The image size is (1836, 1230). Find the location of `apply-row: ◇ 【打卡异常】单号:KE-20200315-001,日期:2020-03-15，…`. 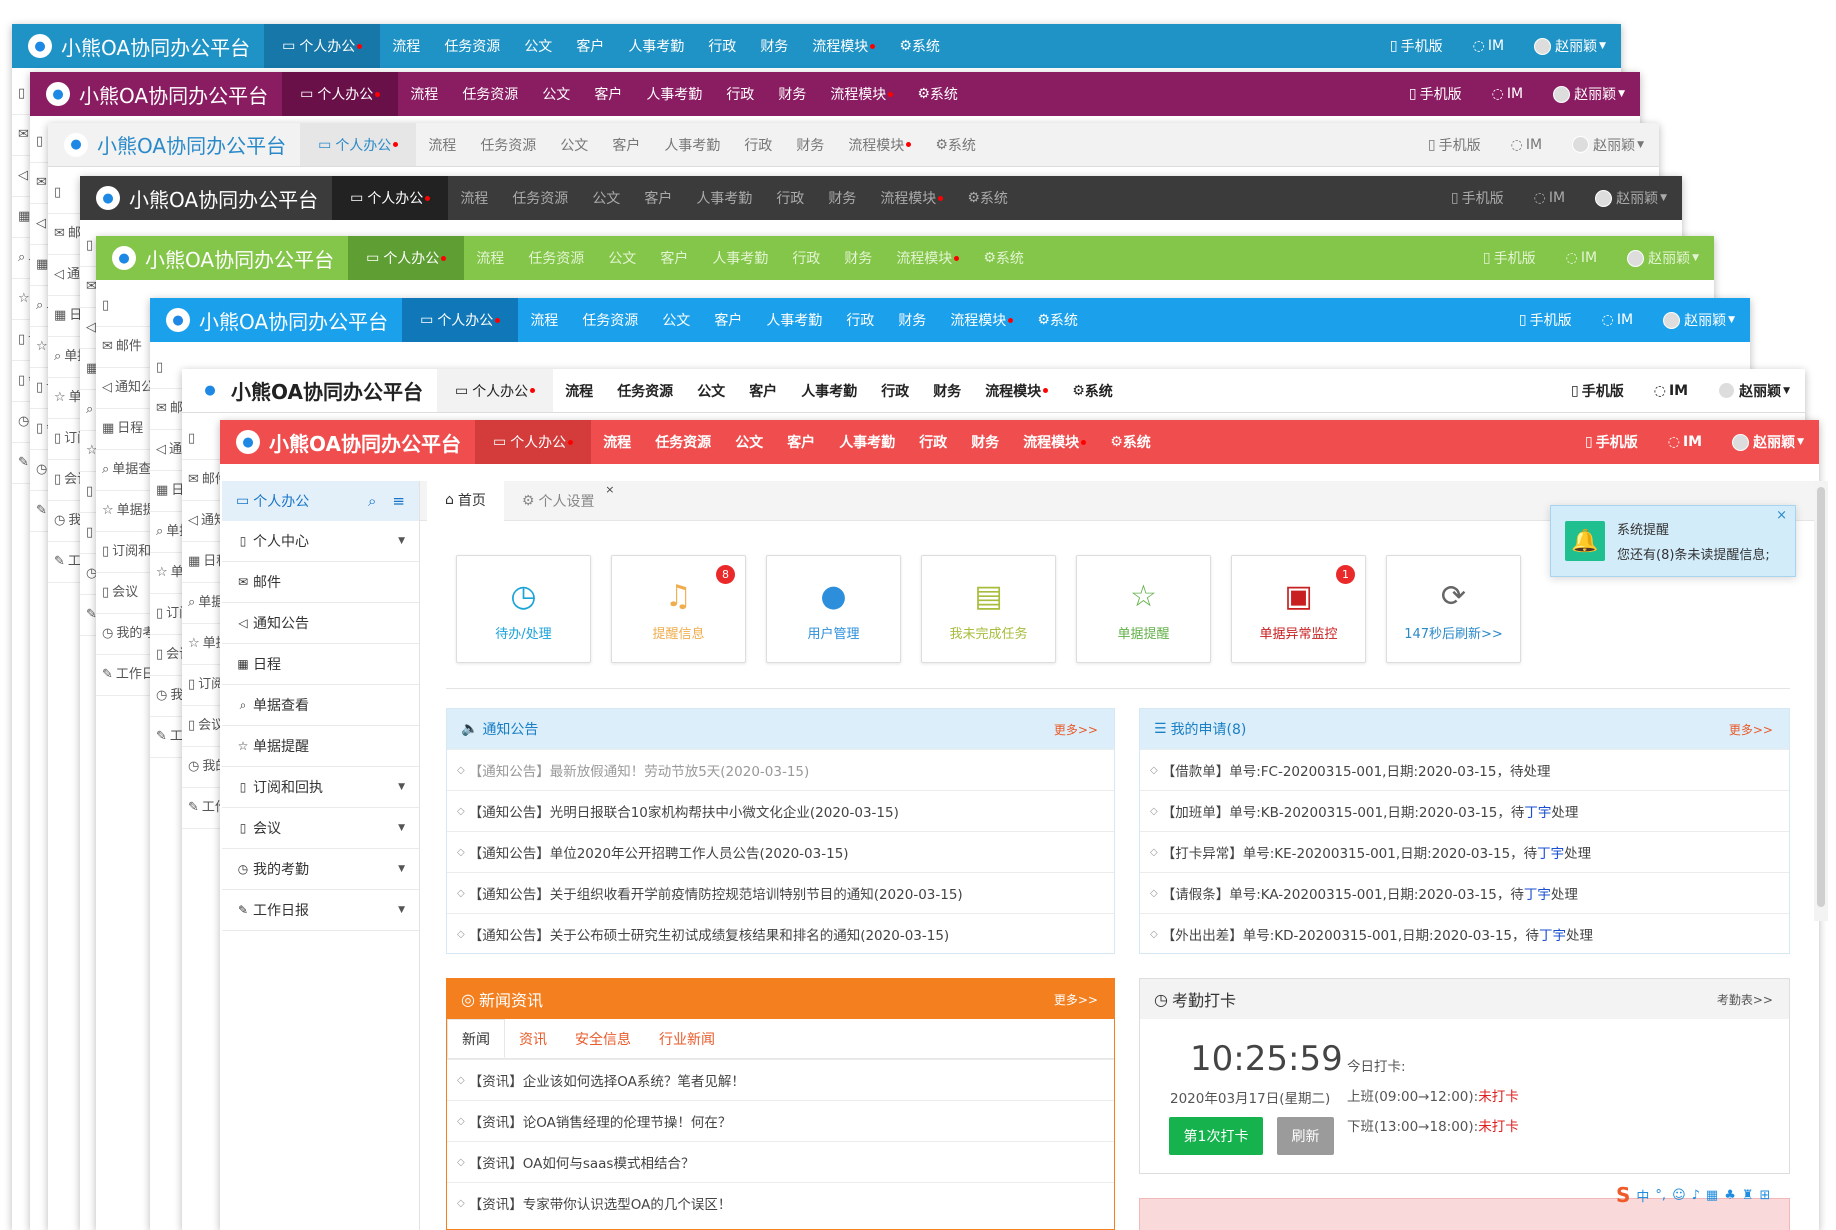

apply-row: ◇ 【打卡异常】单号:KE-20200315-001,日期:2020-03-15，… is located at coordinates (1464, 851).